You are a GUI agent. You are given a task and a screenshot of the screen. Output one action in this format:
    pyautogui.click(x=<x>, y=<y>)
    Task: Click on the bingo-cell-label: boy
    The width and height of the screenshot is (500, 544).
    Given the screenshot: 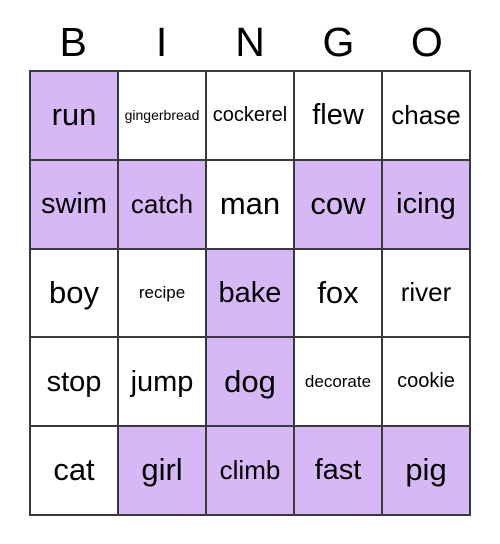 What is the action you would take?
    pyautogui.click(x=74, y=292)
    